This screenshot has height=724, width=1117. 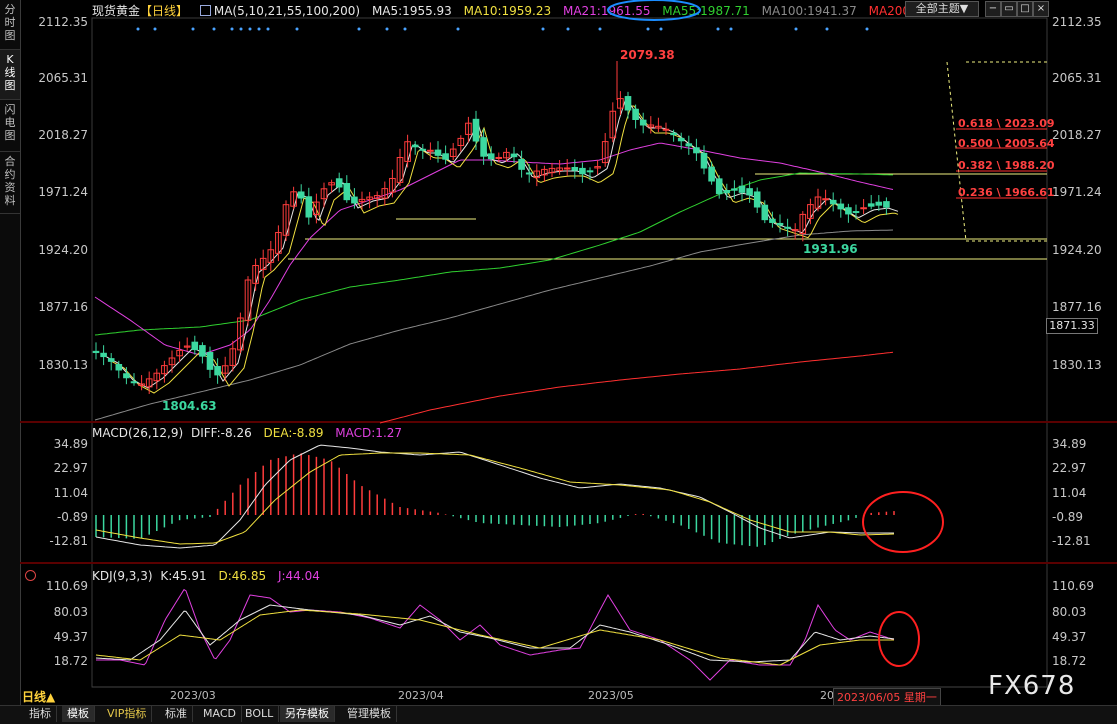 I want to click on moving-average-line, so click(x=636, y=387).